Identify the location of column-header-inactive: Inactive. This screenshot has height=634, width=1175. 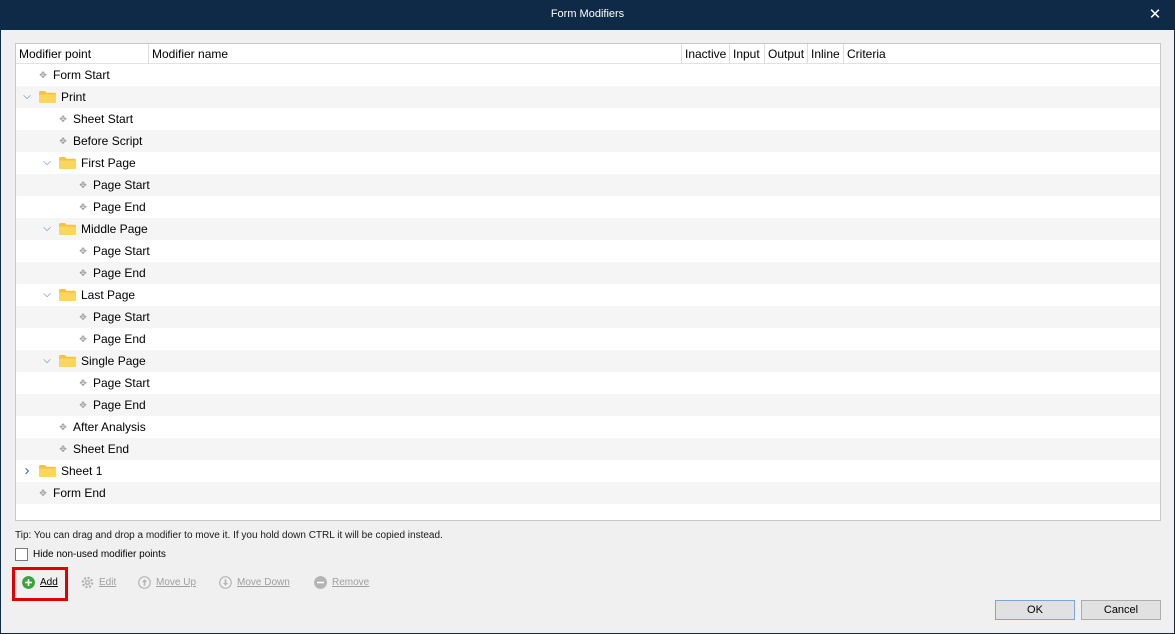
(706, 54).